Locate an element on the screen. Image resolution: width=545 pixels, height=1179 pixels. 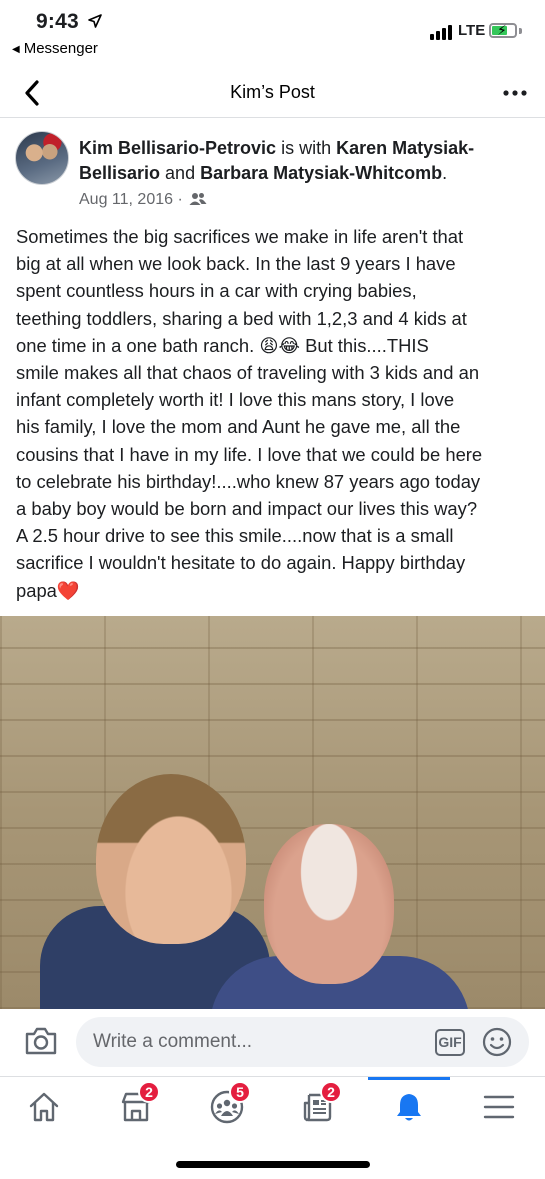
battery-icon: ⚡ is located at coordinates (503, 30).